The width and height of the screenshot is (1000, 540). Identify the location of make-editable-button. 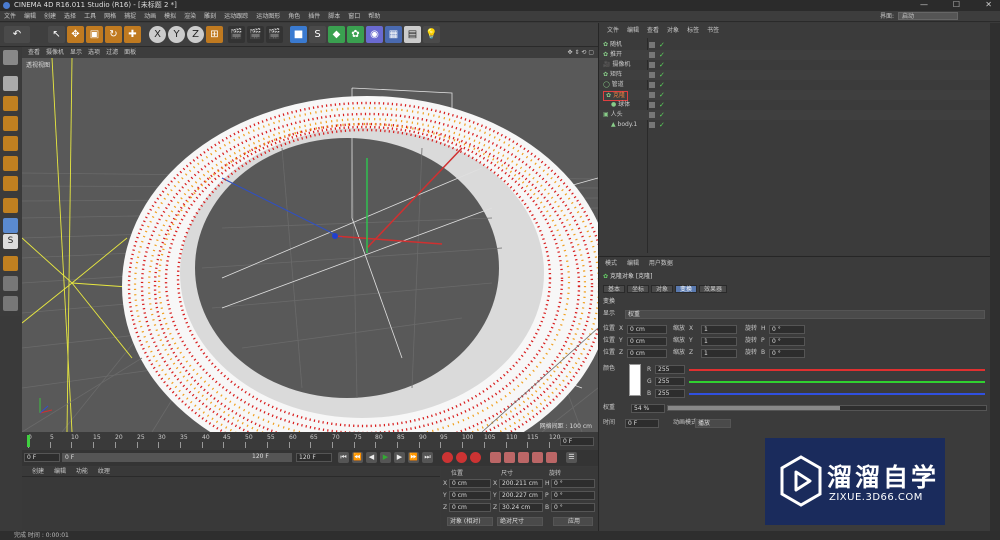
(10, 57).